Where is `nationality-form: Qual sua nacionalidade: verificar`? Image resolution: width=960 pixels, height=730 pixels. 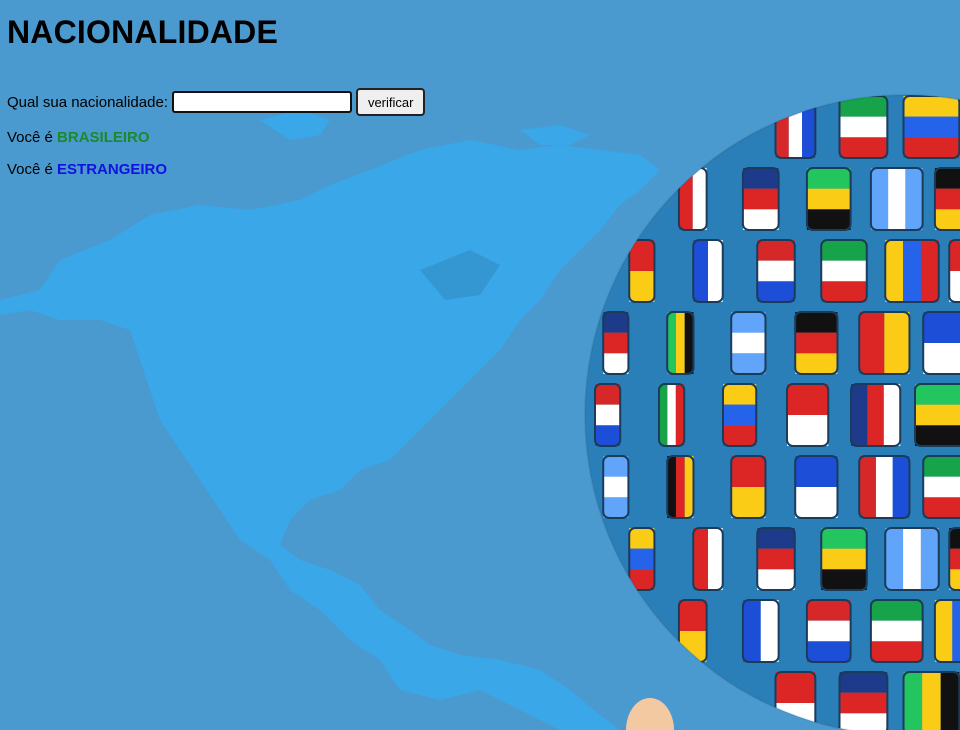 nationality-form: Qual sua nacionalidade: verificar is located at coordinates (216, 102).